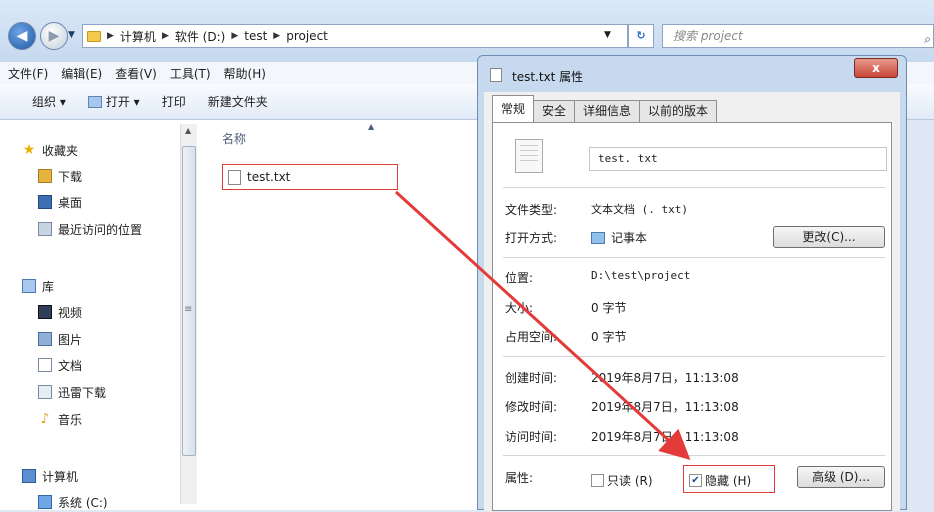  Describe the element at coordinates (81, 73) in the screenshot. I see `menu-edit: 编辑(E)` at that location.